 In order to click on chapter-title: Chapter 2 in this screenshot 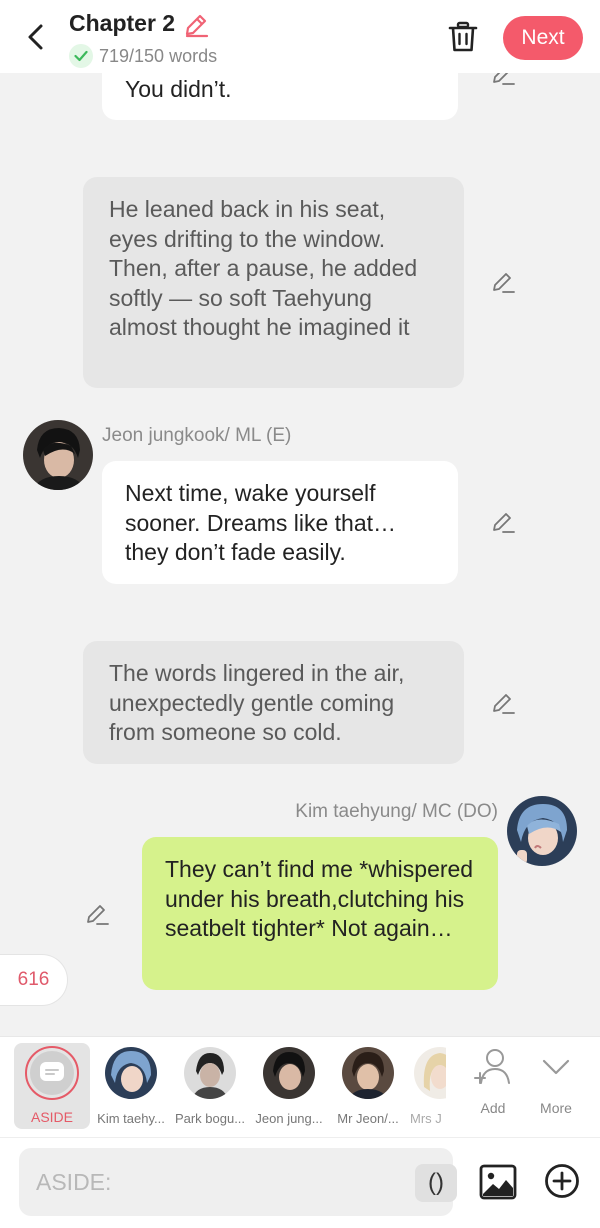, I will do `click(122, 23)`.